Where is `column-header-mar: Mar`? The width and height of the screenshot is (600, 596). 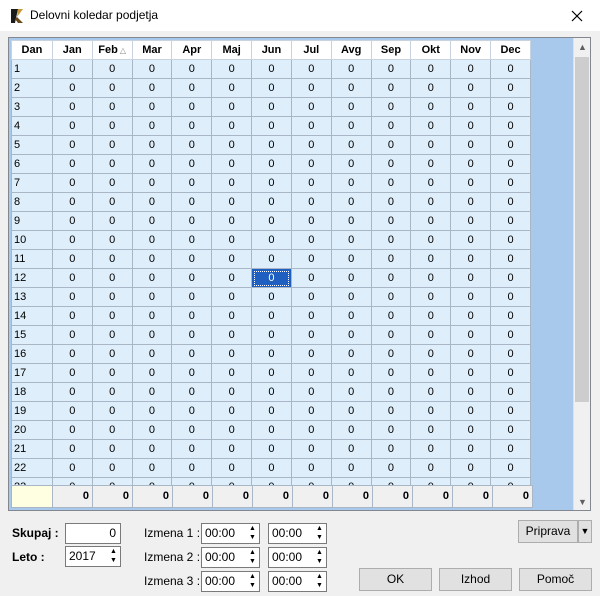
column-header-mar: Mar is located at coordinates (152, 50).